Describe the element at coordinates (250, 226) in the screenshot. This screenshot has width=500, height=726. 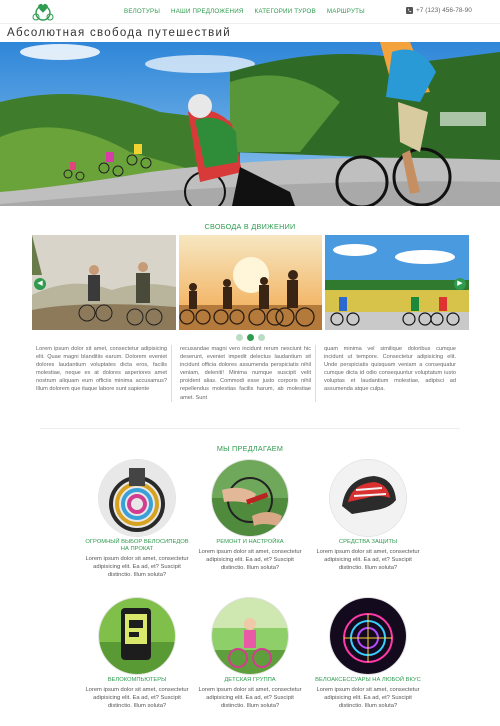
I see `section-title-freedom: Свобода в движении` at that location.